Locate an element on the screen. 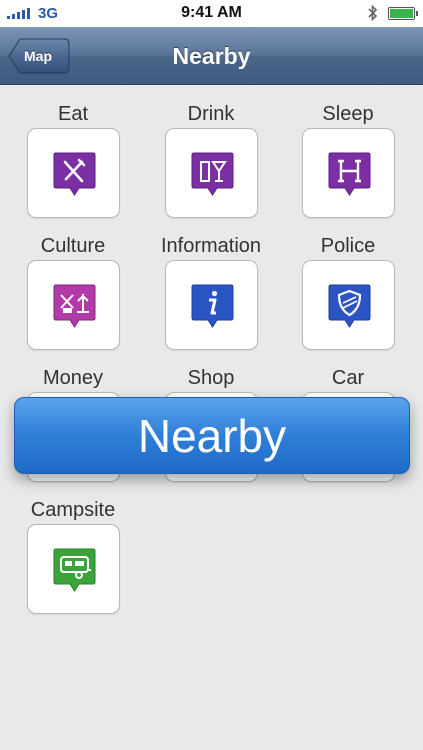 The width and height of the screenshot is (423, 750). category-label: Information is located at coordinates (211, 246).